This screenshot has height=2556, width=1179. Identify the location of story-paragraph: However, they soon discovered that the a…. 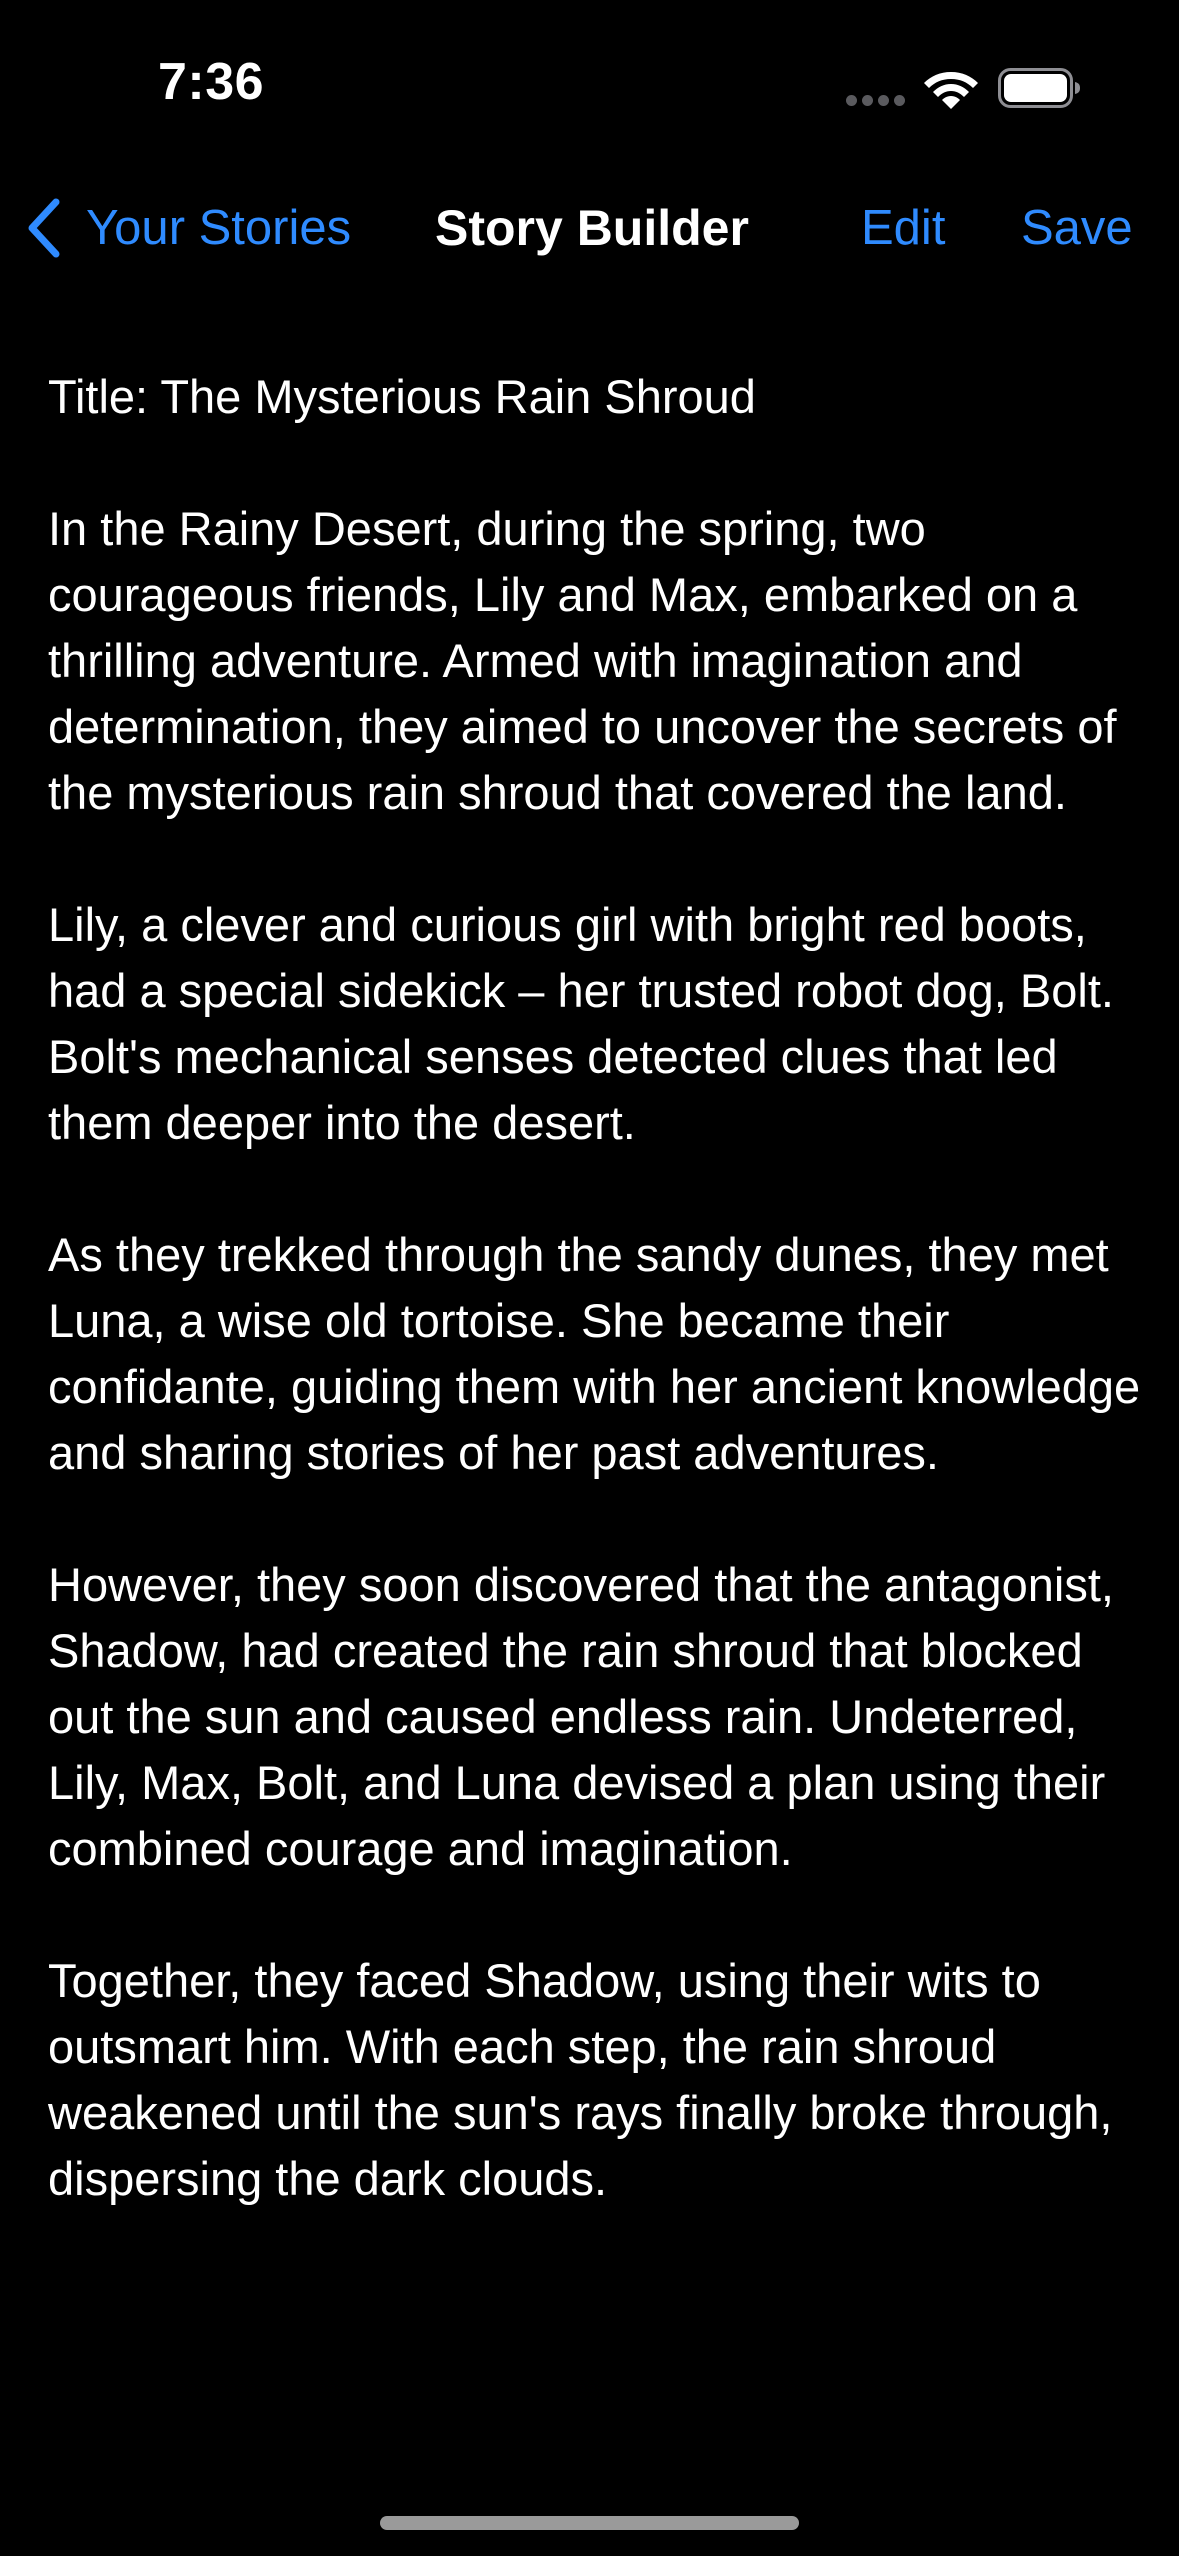
(581, 1716).